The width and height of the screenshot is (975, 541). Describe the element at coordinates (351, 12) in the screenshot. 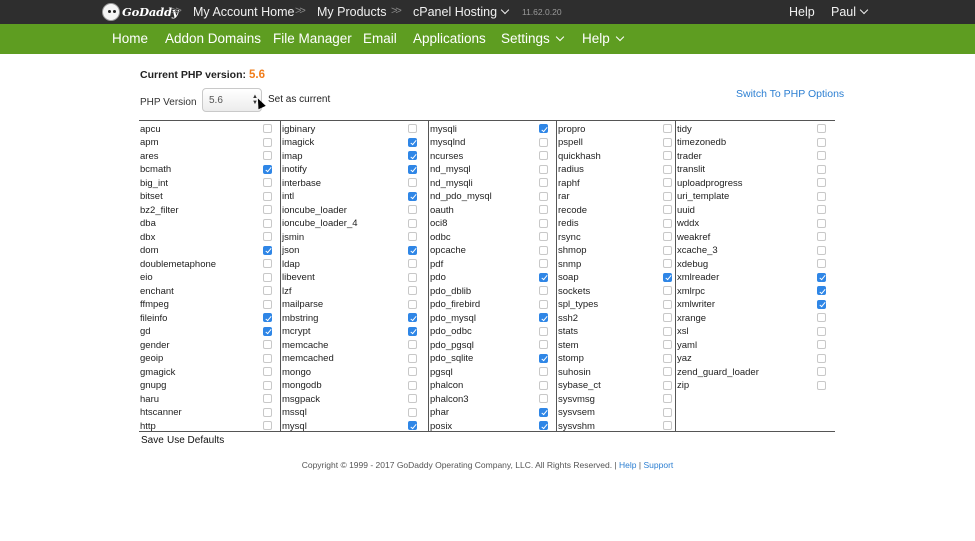

I see `breadcrumb-my-products: My Products` at that location.